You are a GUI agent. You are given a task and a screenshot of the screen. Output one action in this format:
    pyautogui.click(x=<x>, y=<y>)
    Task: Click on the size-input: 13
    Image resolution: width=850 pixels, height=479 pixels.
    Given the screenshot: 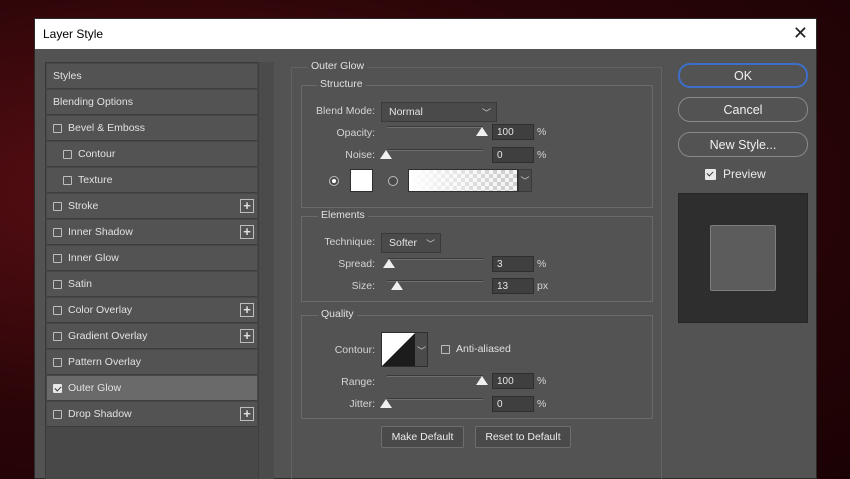 What is the action you would take?
    pyautogui.click(x=513, y=286)
    